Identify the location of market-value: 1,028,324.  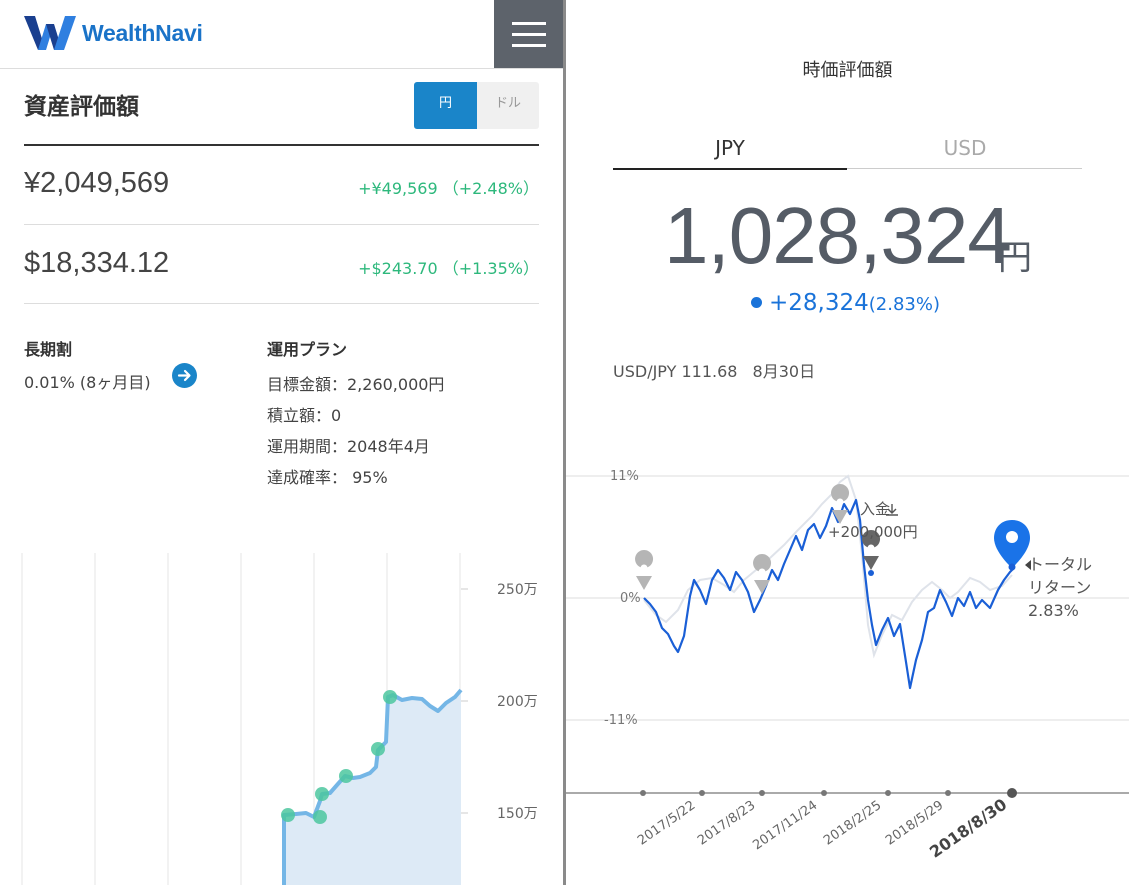
(838, 235).